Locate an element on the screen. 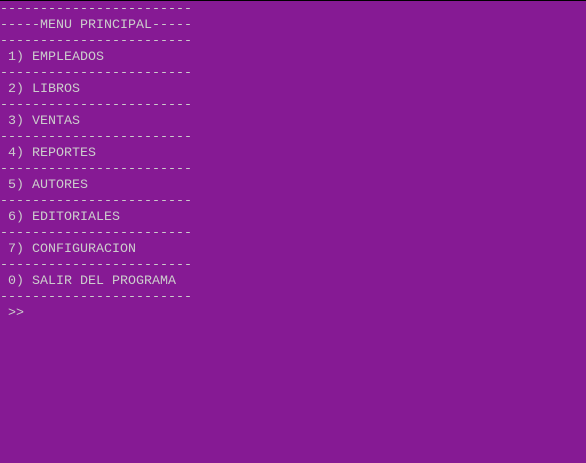 This screenshot has width=586, height=463. prompt: >> is located at coordinates (12, 313).